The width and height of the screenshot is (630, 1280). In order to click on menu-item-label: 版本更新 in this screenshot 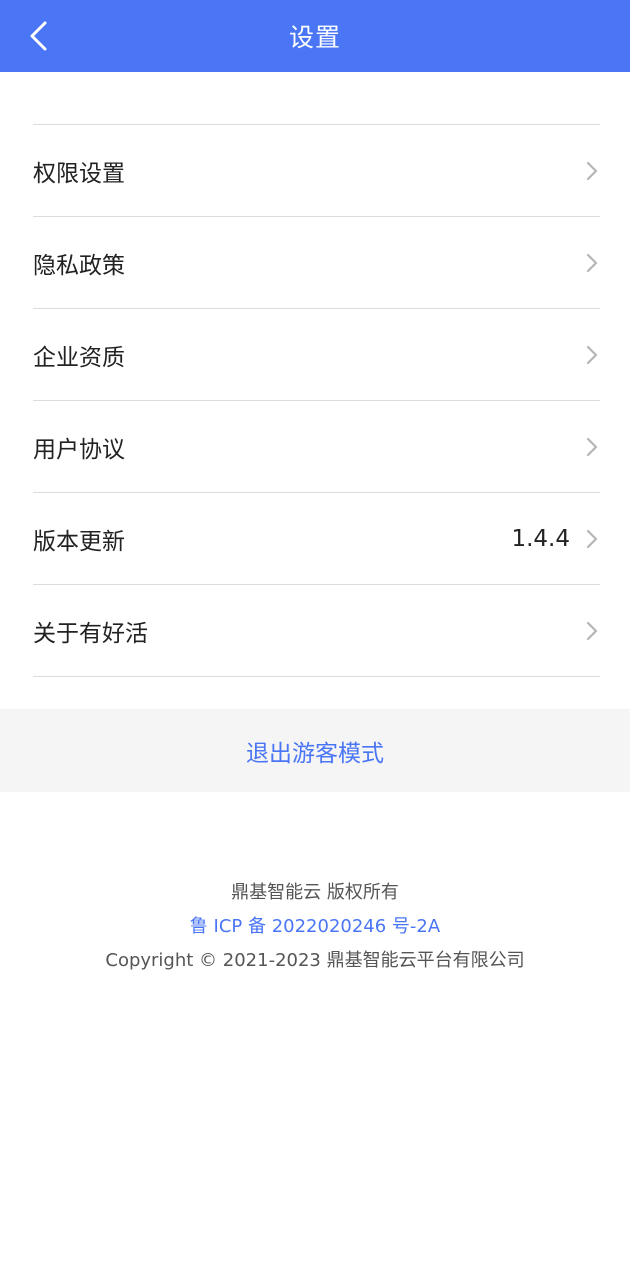, I will do `click(79, 541)`.